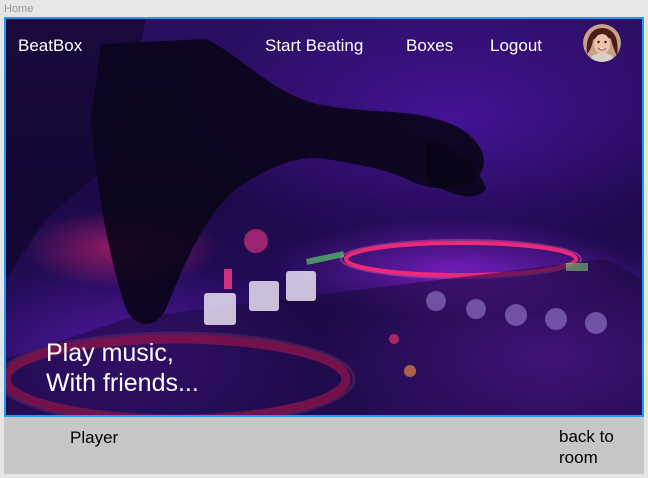  What do you see at coordinates (110, 353) in the screenshot?
I see `hero-headline-line-1: Play music,` at bounding box center [110, 353].